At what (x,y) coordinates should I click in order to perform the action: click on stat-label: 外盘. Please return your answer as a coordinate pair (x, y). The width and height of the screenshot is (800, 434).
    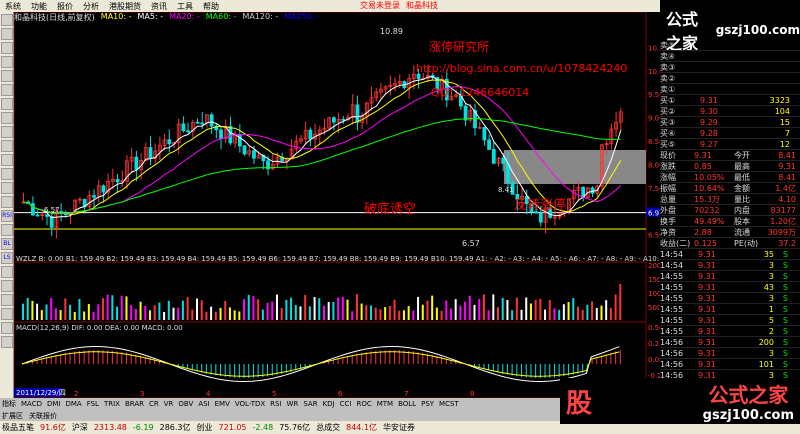
    Looking at the image, I should click on (668, 210).